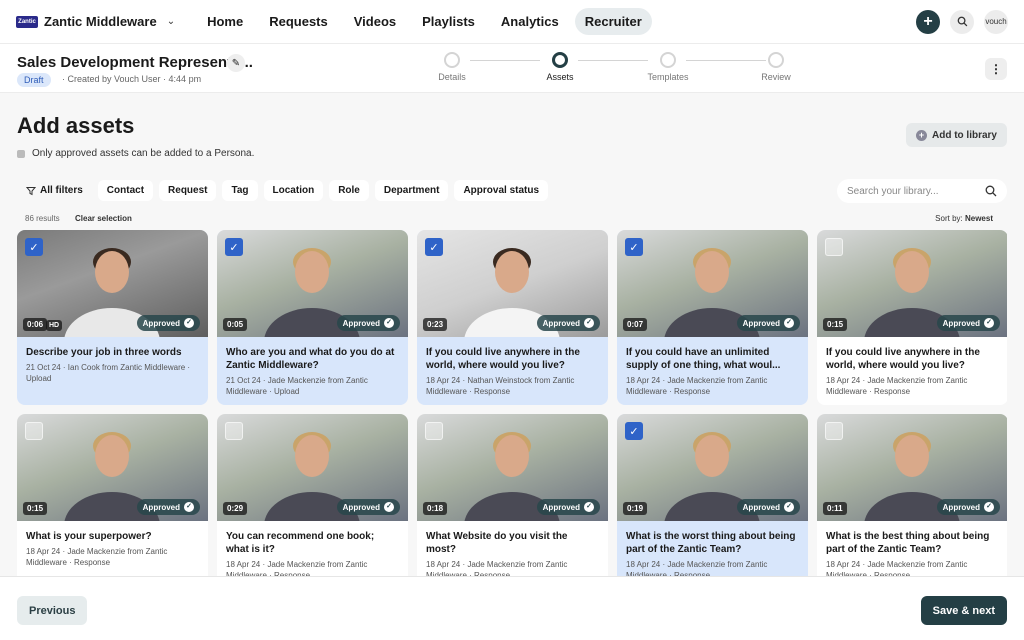  I want to click on nav-link-playlists: Playlists, so click(448, 21).